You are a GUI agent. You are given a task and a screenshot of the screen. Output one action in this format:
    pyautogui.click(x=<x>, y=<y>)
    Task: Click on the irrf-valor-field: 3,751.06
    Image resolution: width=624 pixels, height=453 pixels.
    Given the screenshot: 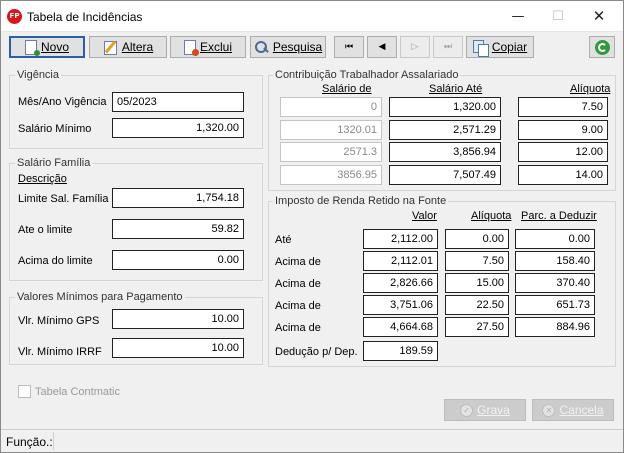 What is the action you would take?
    pyautogui.click(x=400, y=305)
    